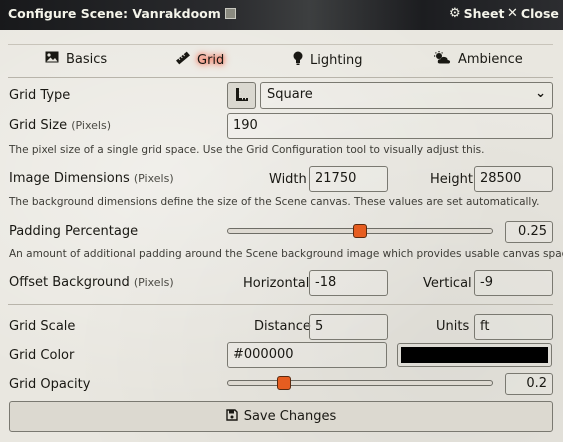 The width and height of the screenshot is (563, 442). Describe the element at coordinates (114, 13) in the screenshot. I see `window-title: Configure Scene: Vanrakdoom` at that location.